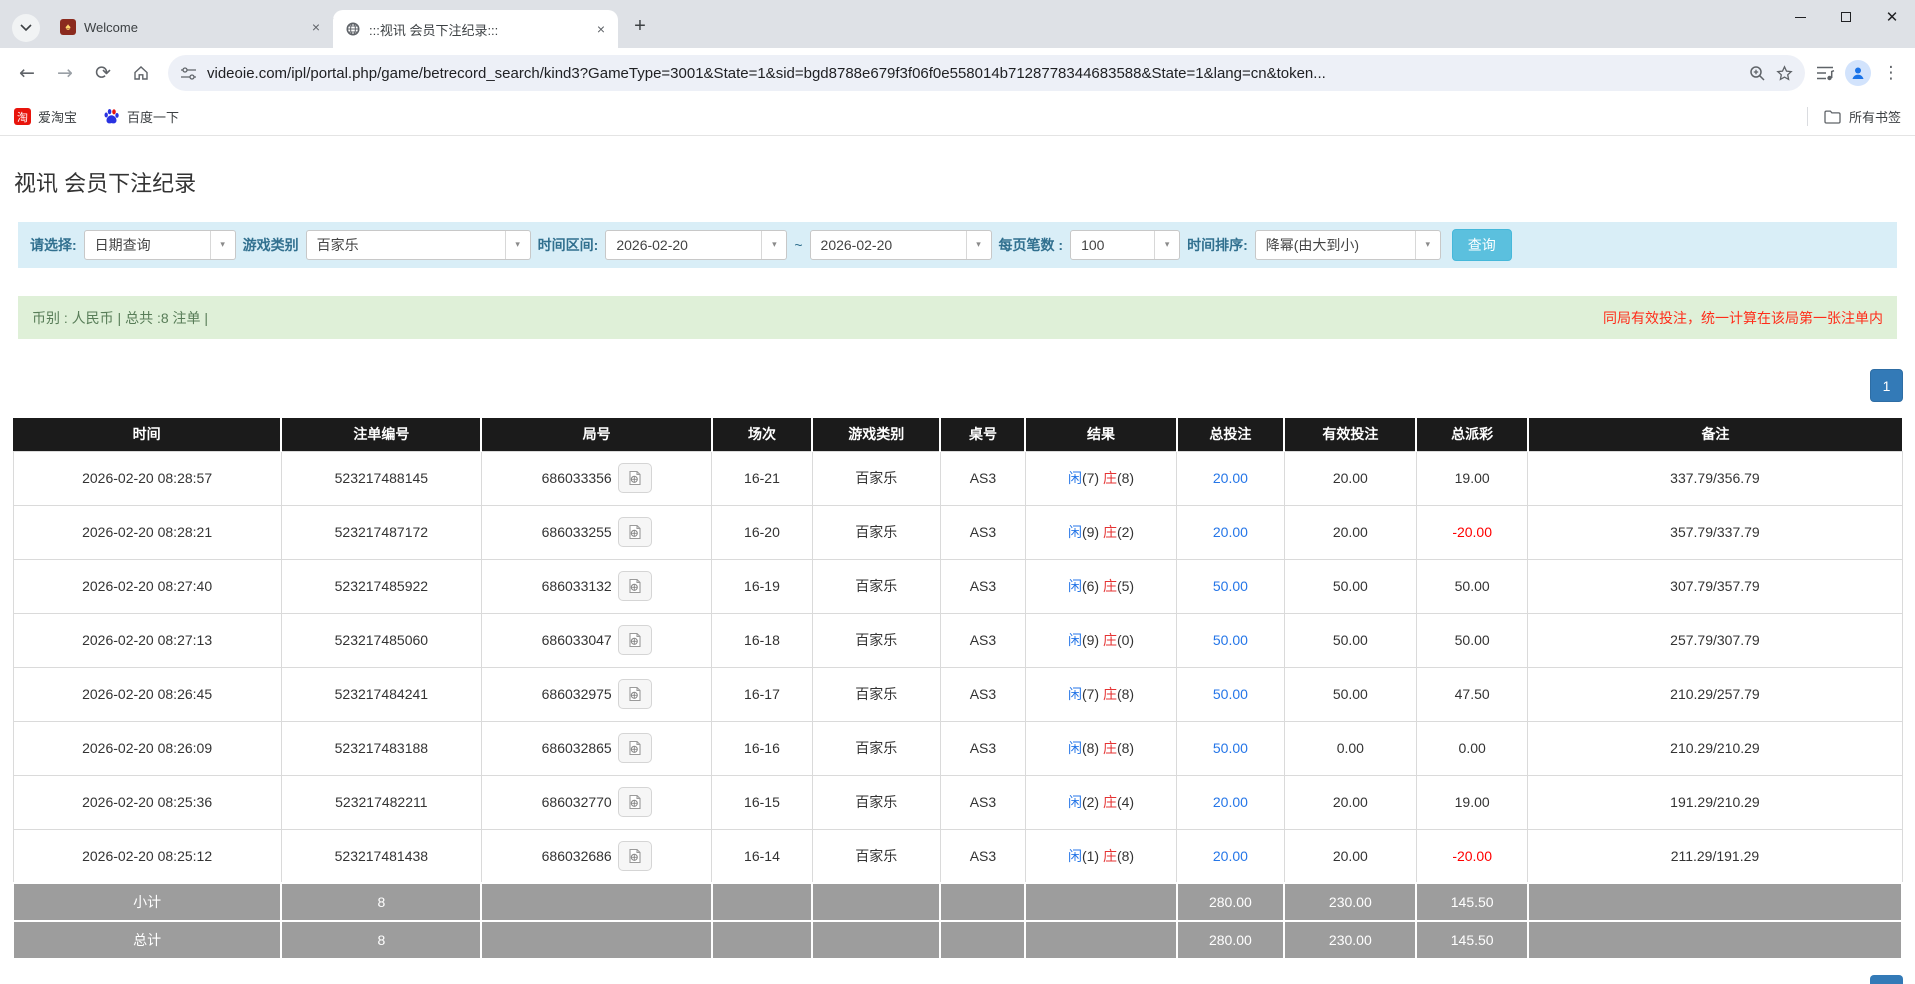 This screenshot has width=1915, height=984. What do you see at coordinates (1757, 73) in the screenshot?
I see `zoom-icon` at bounding box center [1757, 73].